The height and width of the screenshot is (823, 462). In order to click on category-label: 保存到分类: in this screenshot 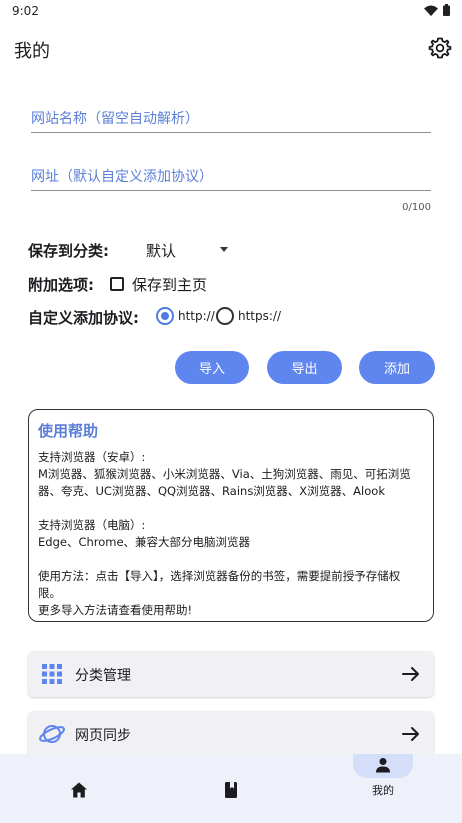, I will do `click(68, 251)`.